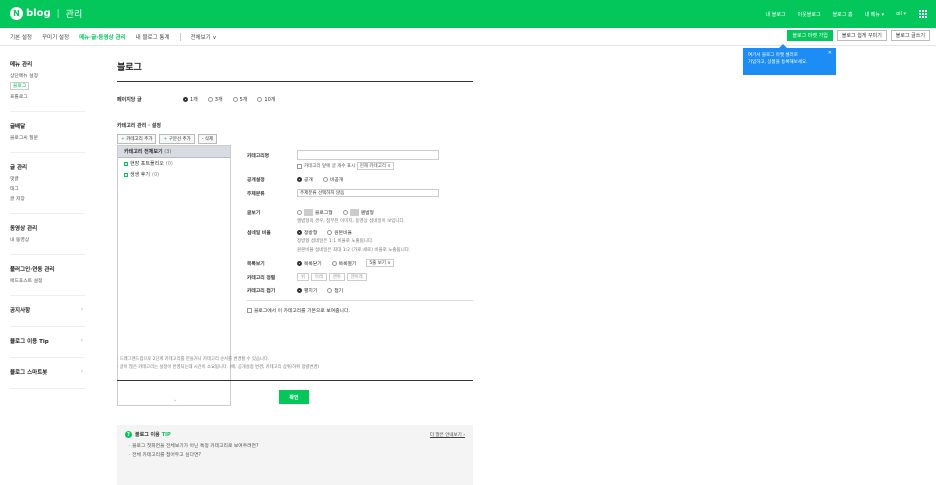 The height and width of the screenshot is (485, 936). Describe the element at coordinates (347, 264) in the screenshot. I see `option-label: 목록열기` at that location.